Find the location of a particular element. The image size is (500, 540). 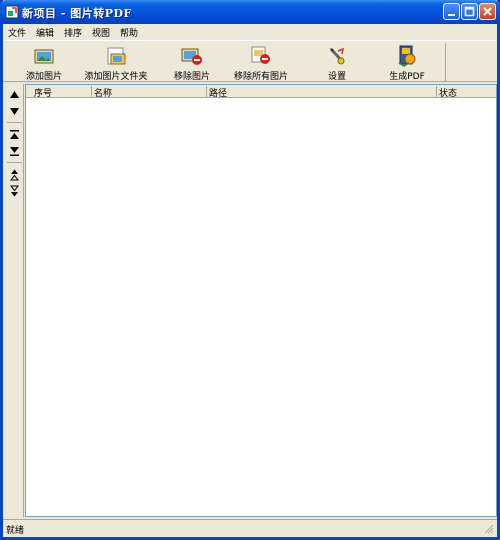

move-bottom-button is located at coordinates (14, 151).